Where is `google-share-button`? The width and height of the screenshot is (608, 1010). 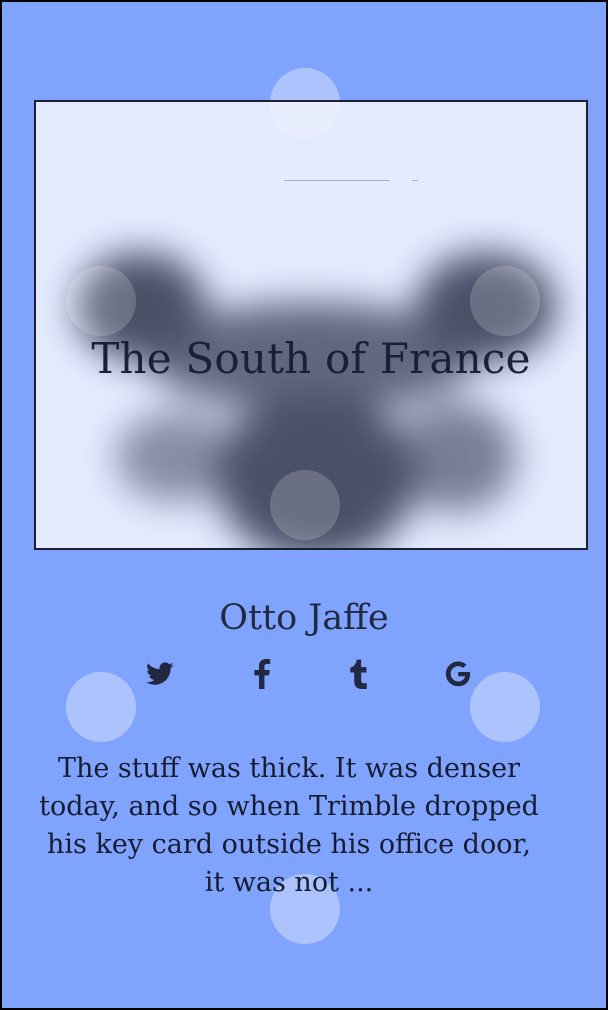 google-share-button is located at coordinates (458, 674).